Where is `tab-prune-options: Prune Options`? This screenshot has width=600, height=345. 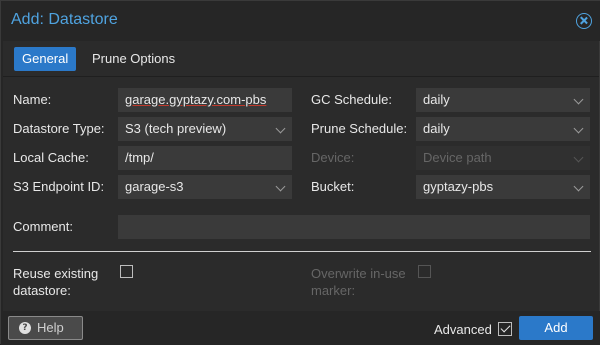
tab-prune-options: Prune Options is located at coordinates (133, 59).